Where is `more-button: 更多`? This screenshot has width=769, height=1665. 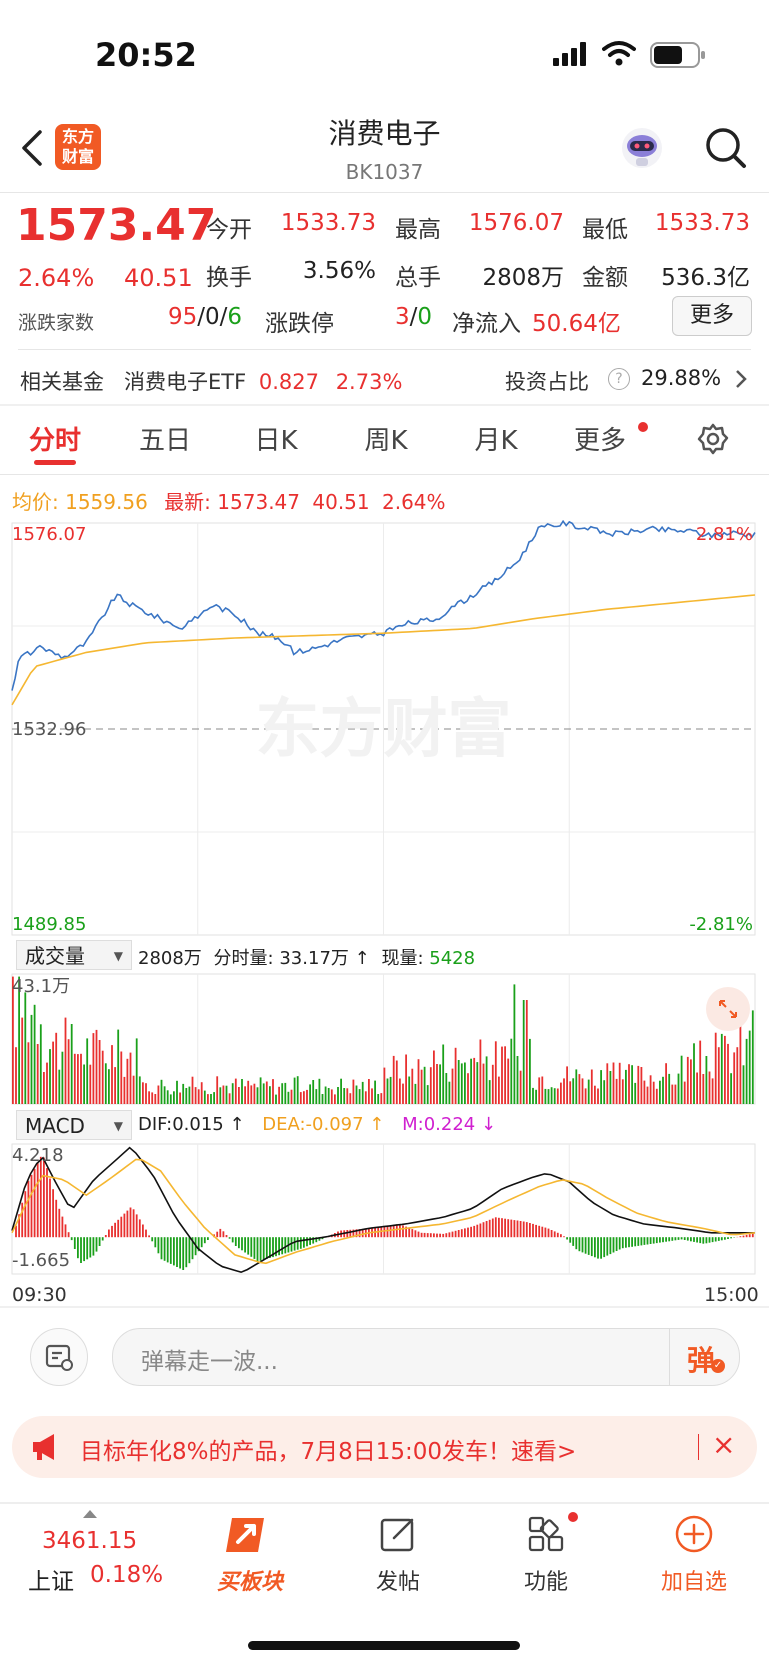 more-button: 更多 is located at coordinates (712, 316).